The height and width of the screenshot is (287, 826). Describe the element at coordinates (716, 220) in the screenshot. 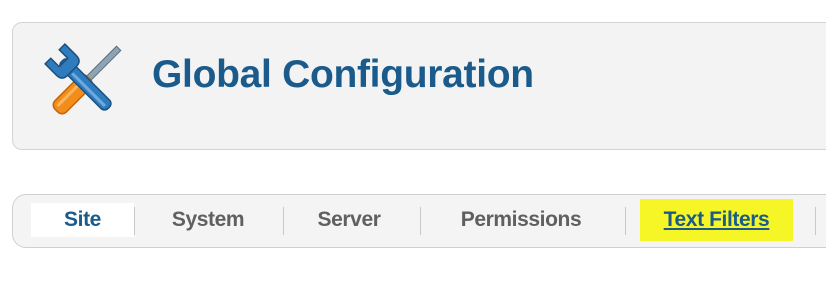

I see `tab-text-filters: Text Filters` at that location.